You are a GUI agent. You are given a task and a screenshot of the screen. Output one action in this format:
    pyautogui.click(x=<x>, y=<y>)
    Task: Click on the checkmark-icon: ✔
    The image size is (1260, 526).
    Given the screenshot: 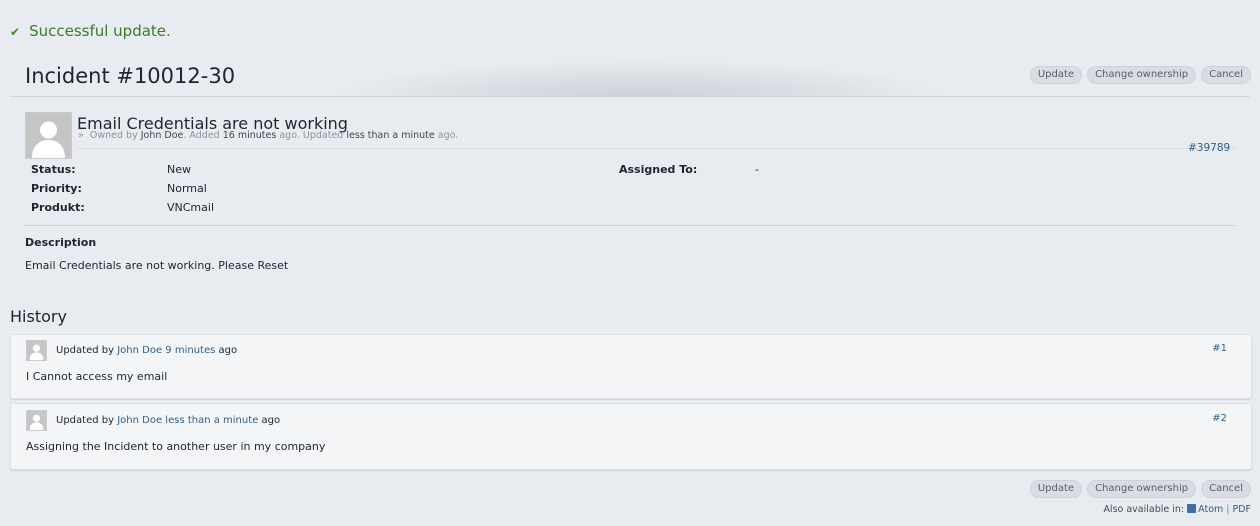 What is the action you would take?
    pyautogui.click(x=15, y=32)
    